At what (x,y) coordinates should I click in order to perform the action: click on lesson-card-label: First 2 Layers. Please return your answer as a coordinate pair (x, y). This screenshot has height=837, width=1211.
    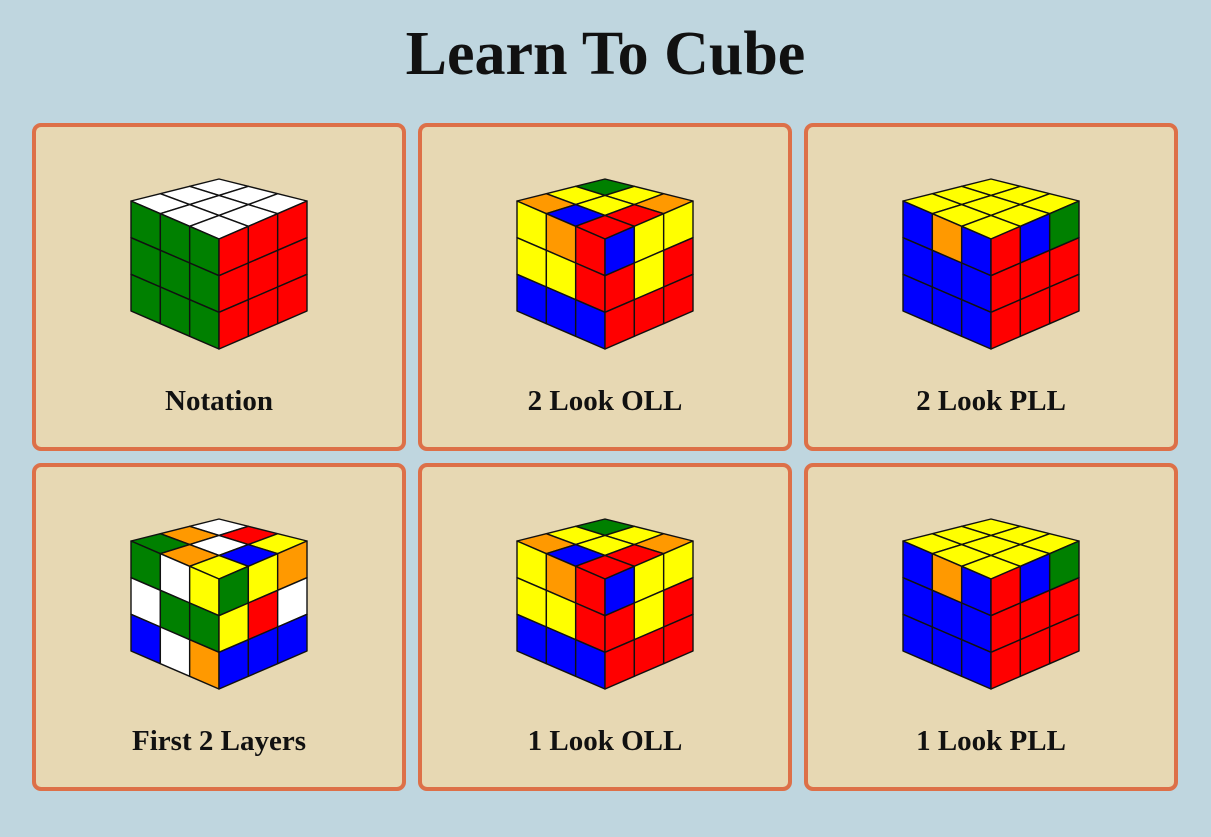
    Looking at the image, I should click on (219, 741).